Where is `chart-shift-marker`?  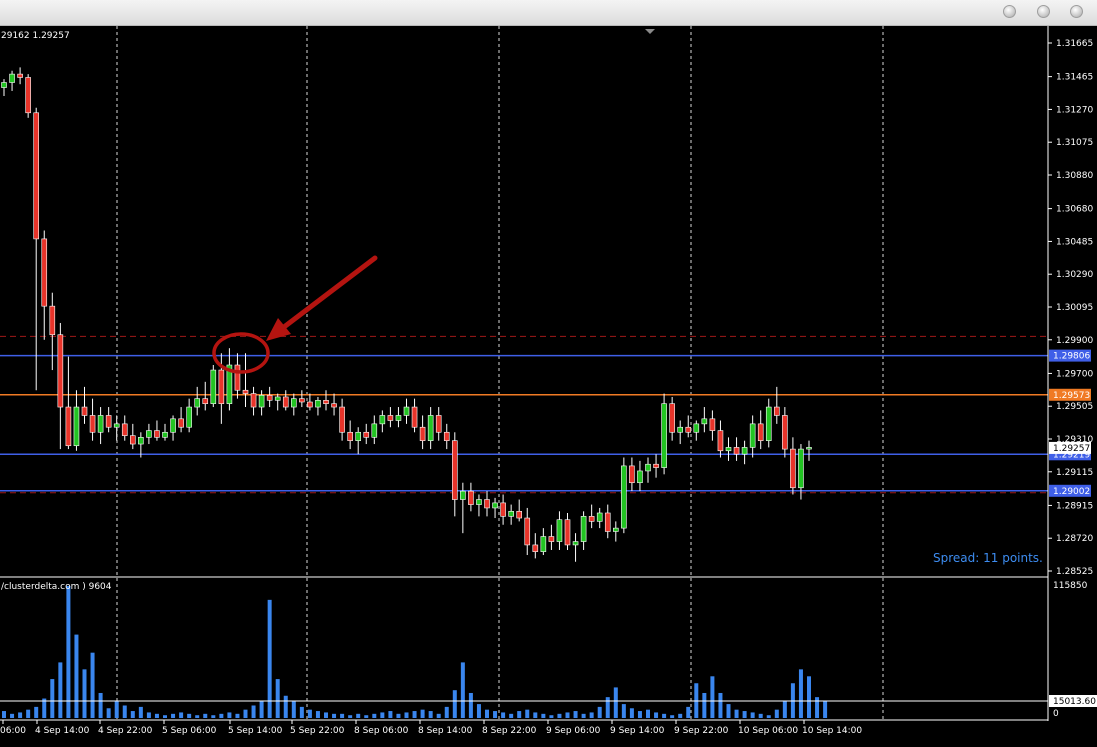
chart-shift-marker is located at coordinates (650, 31).